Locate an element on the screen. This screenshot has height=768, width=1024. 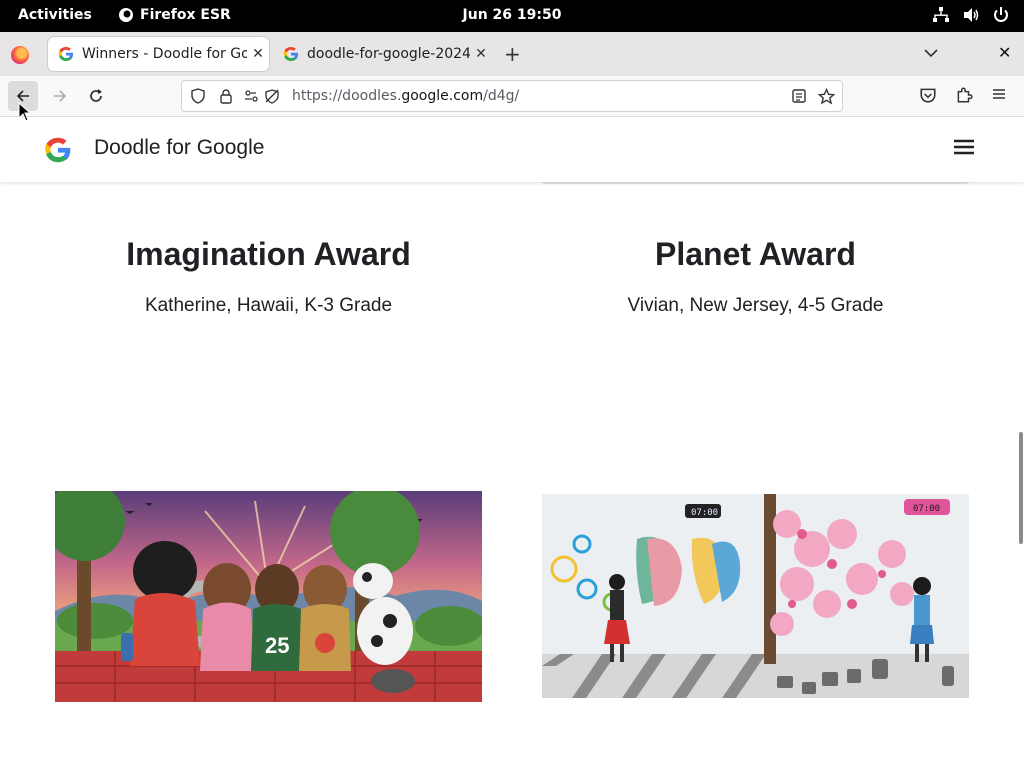
network-icon is located at coordinates (941, 14).